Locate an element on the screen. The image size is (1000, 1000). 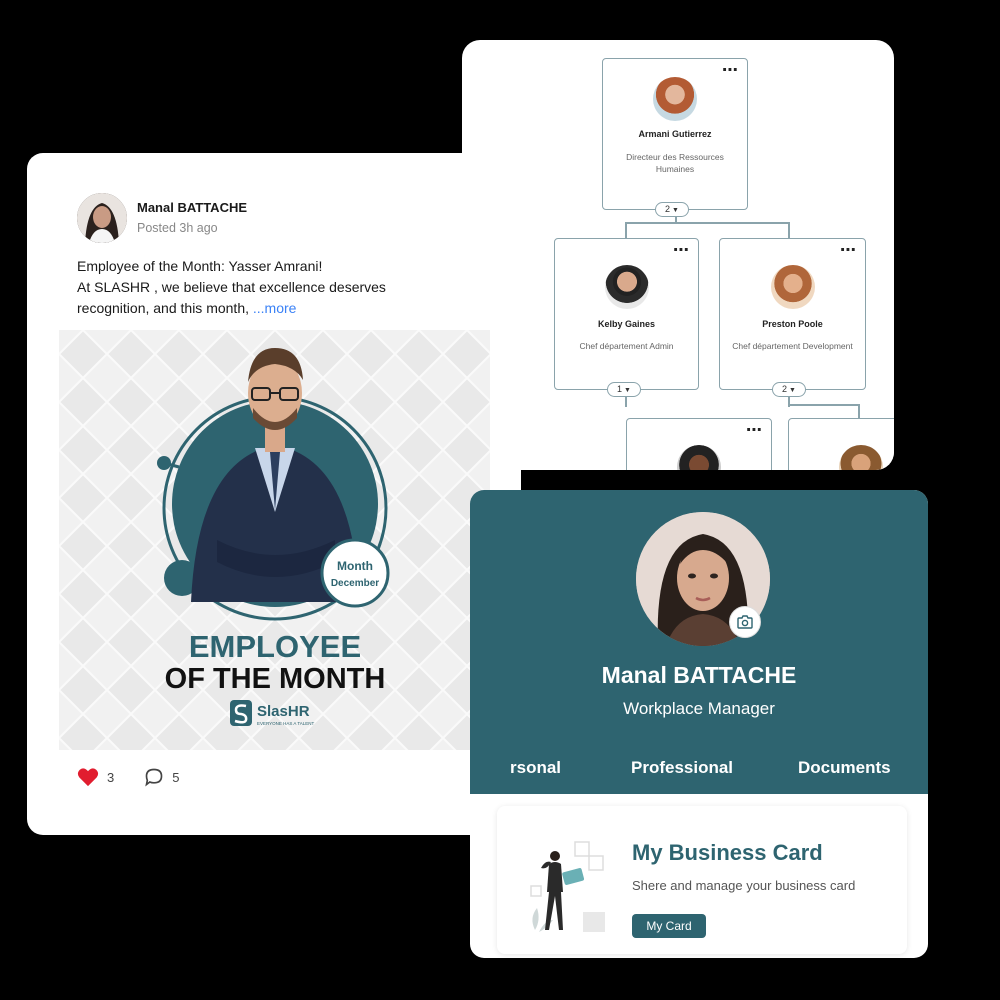
node-name: Armani Gutierrez is located at coordinates (675, 134).